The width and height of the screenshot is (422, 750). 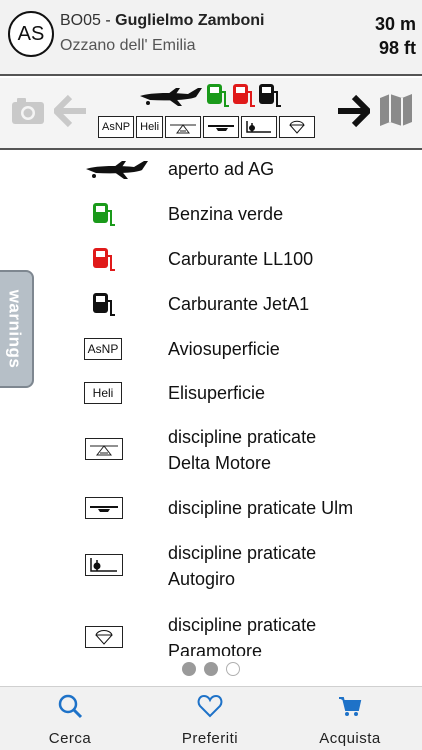 What do you see at coordinates (80, 20) in the screenshot?
I see `airfield-code: BO05` at bounding box center [80, 20].